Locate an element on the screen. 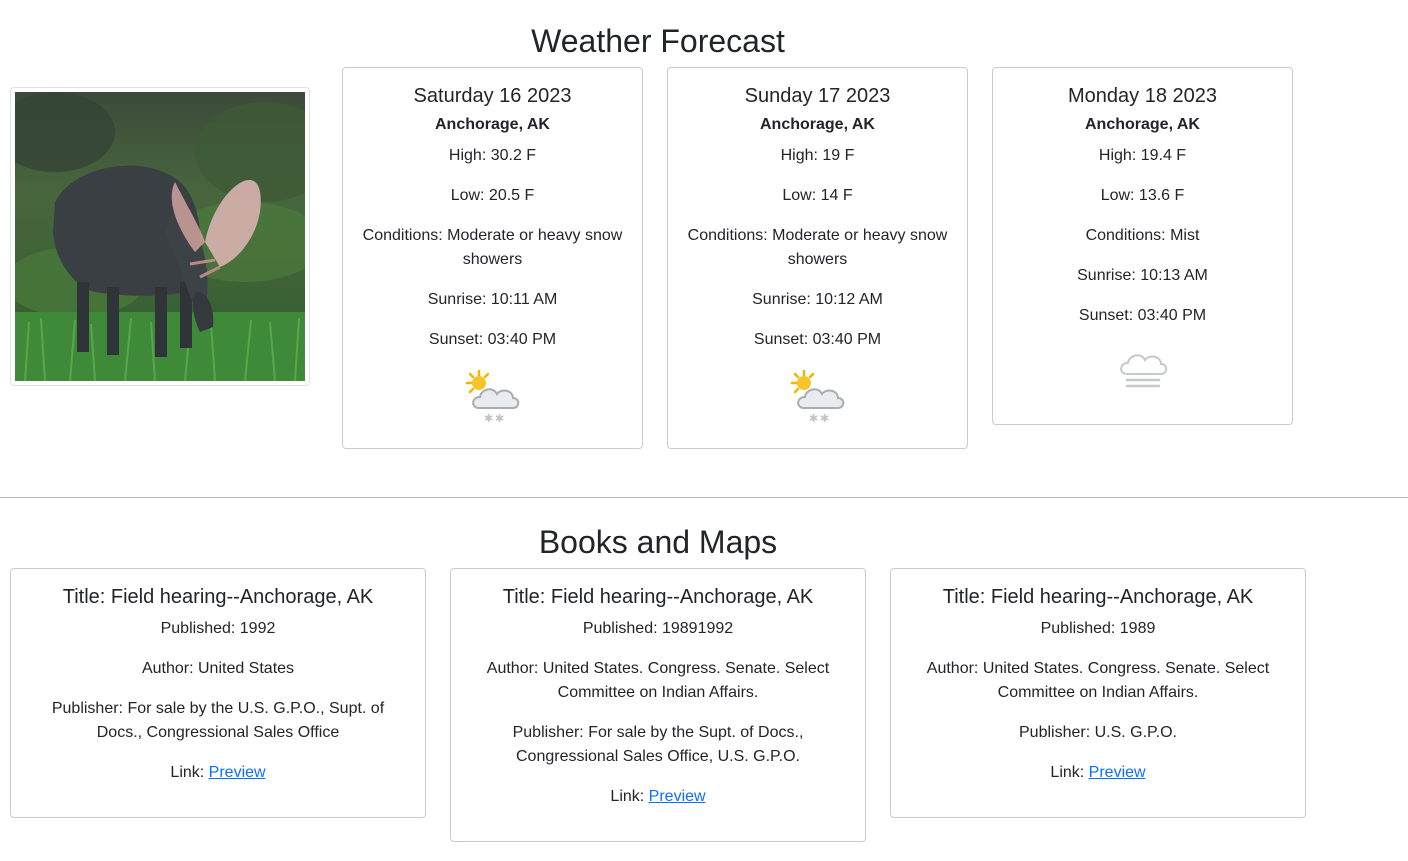  forecast-high: High: 30.2 F is located at coordinates (492, 155).